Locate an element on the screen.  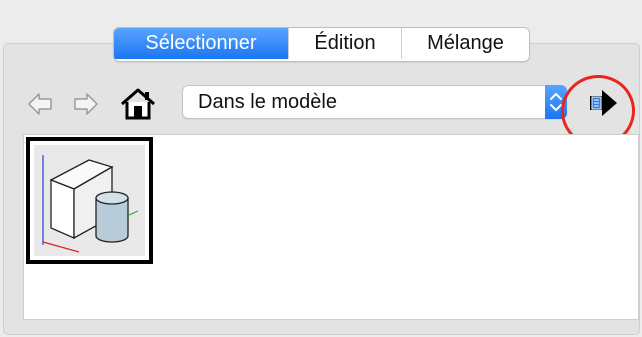
back-arrow-icon is located at coordinates (40, 104).